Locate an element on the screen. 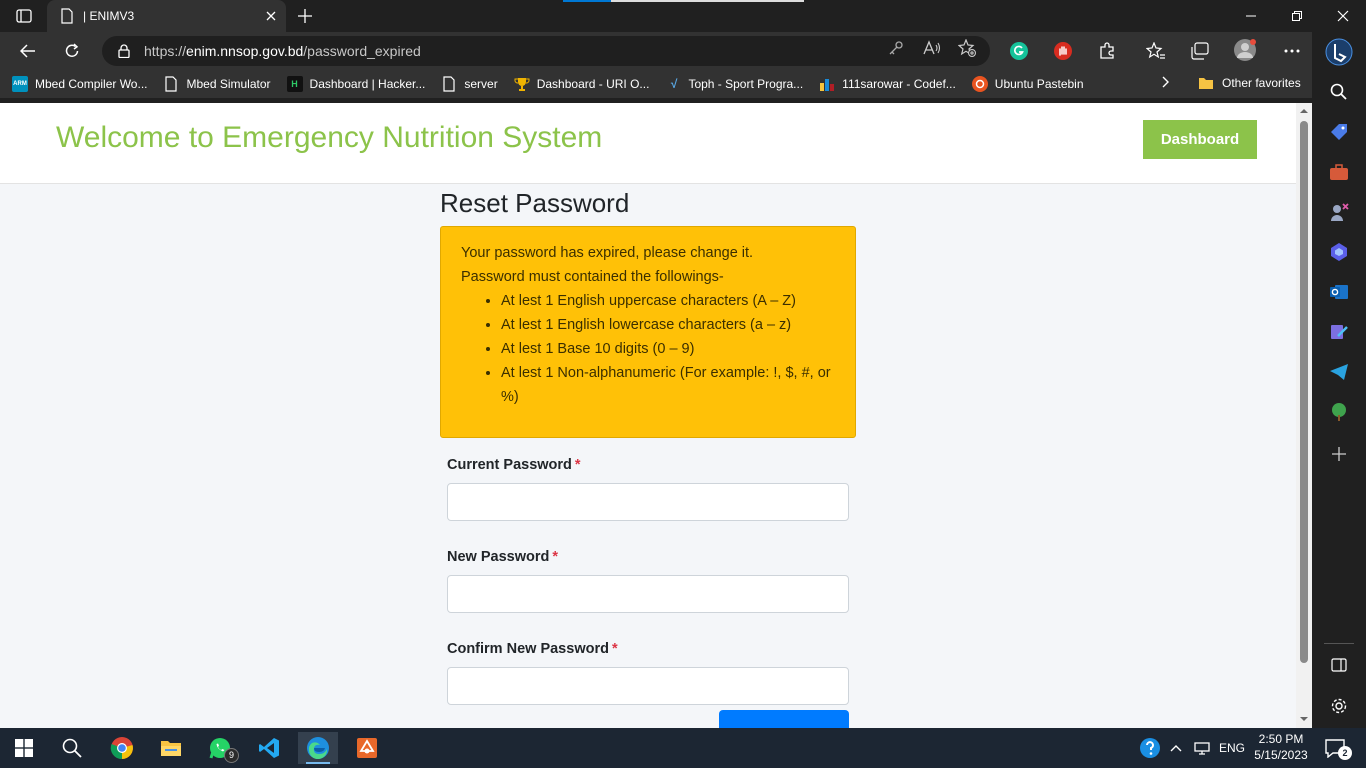 The height and width of the screenshot is (768, 1366). sidebar-panel-icon is located at coordinates (1339, 665).